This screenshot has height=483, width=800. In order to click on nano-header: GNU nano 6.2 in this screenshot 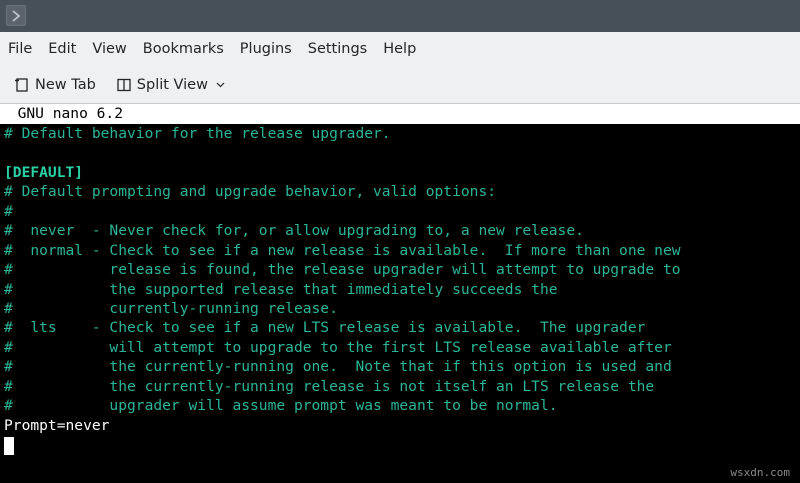, I will do `click(400, 114)`.